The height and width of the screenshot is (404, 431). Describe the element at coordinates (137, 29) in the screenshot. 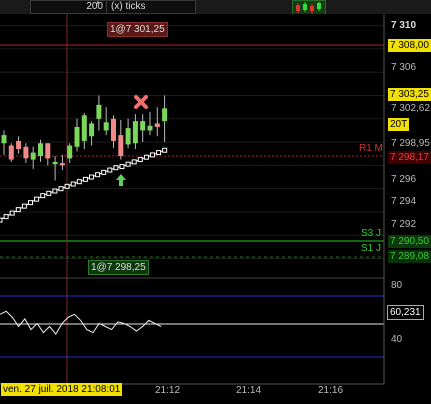

I see `crosshair-top-label: 1@7 301,25` at that location.